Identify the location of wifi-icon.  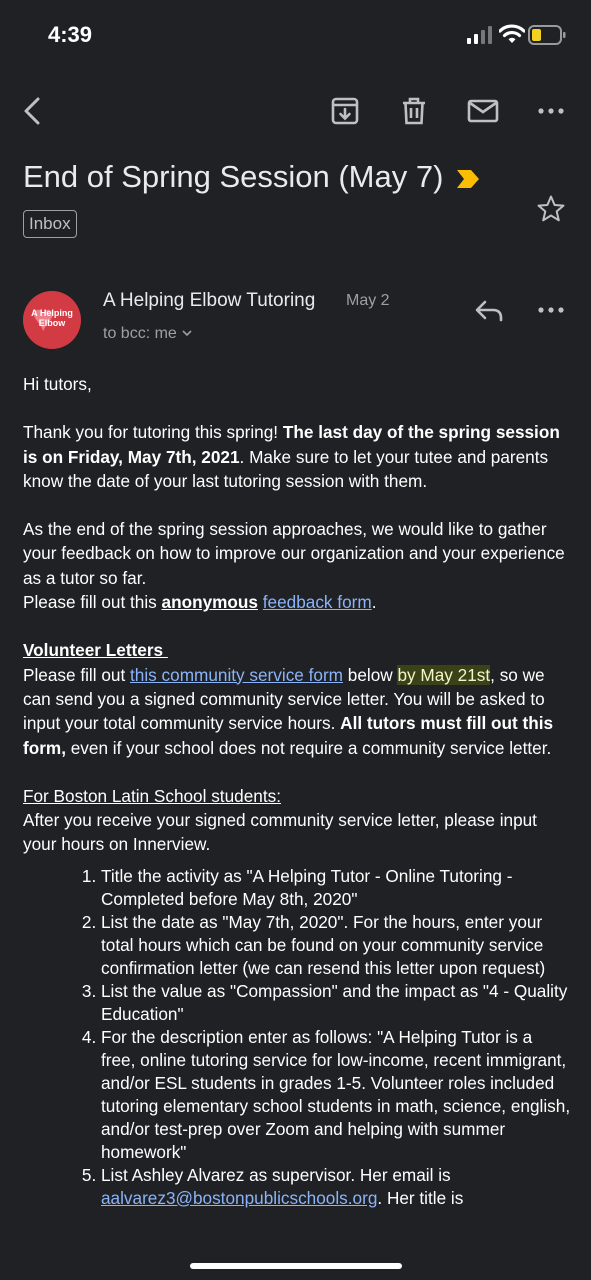
(512, 33).